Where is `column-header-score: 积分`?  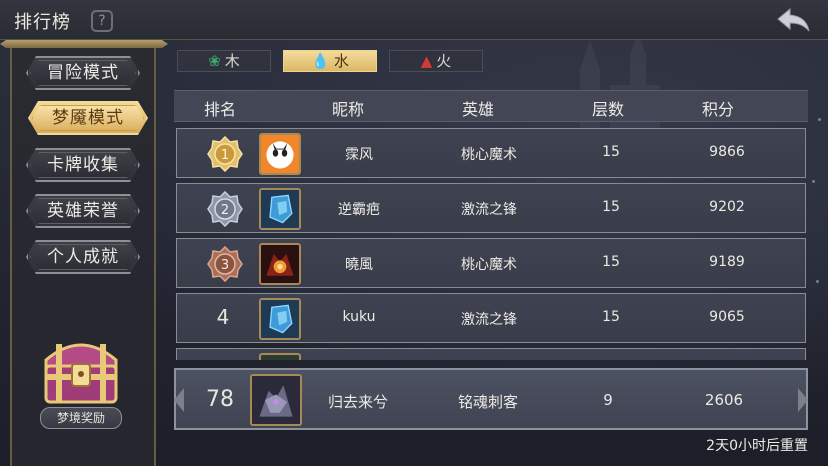 column-header-score: 积分 is located at coordinates (718, 109).